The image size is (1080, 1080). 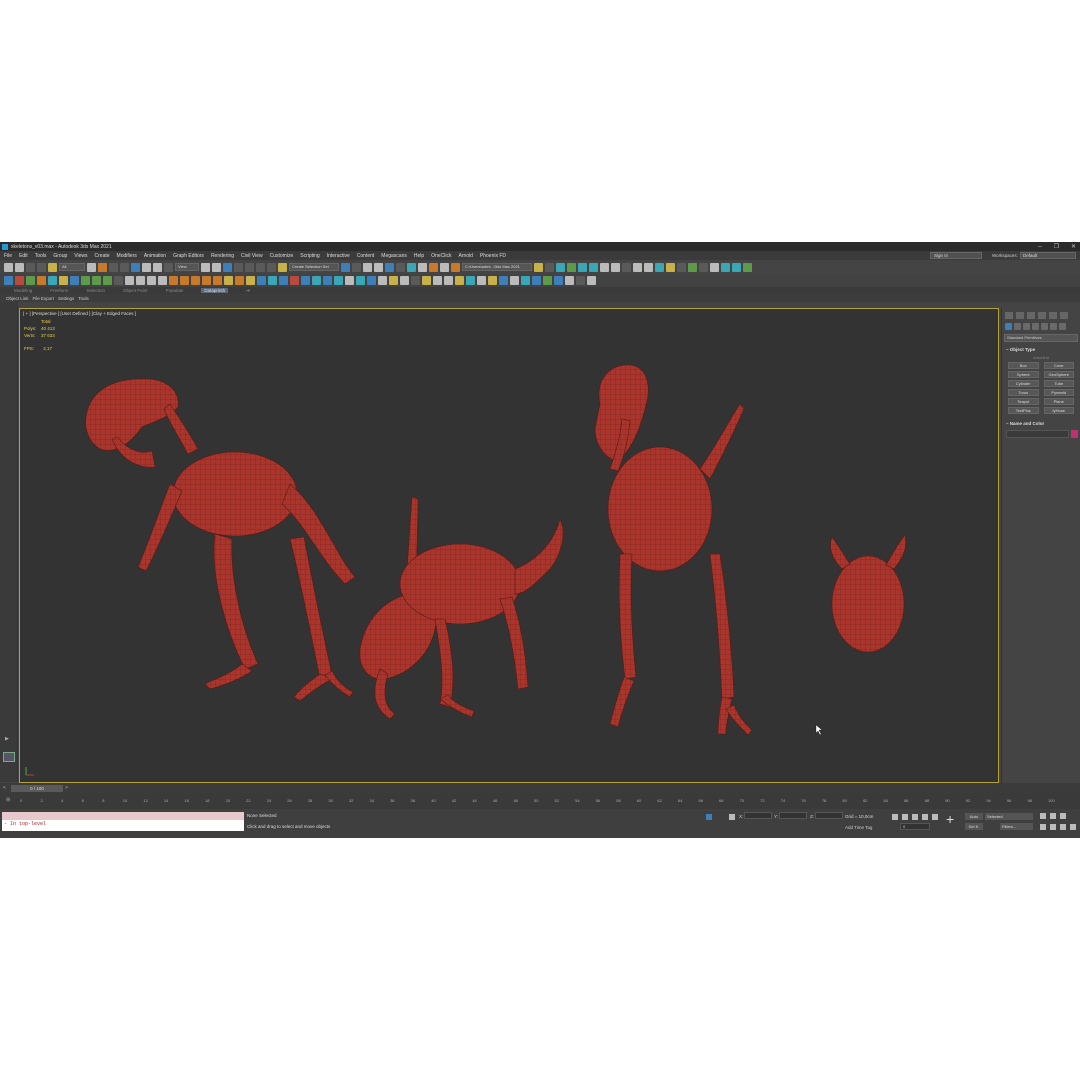 I want to click on tool-icon-ab, so click(x=360, y=280).